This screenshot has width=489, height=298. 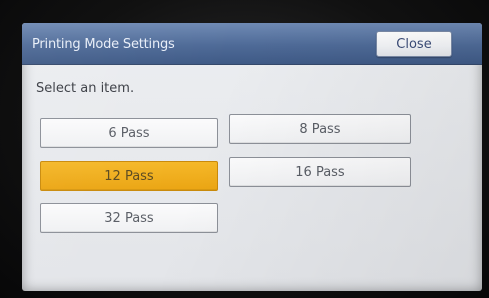 What do you see at coordinates (129, 176) in the screenshot?
I see `option-12-pass: 12 Pass` at bounding box center [129, 176].